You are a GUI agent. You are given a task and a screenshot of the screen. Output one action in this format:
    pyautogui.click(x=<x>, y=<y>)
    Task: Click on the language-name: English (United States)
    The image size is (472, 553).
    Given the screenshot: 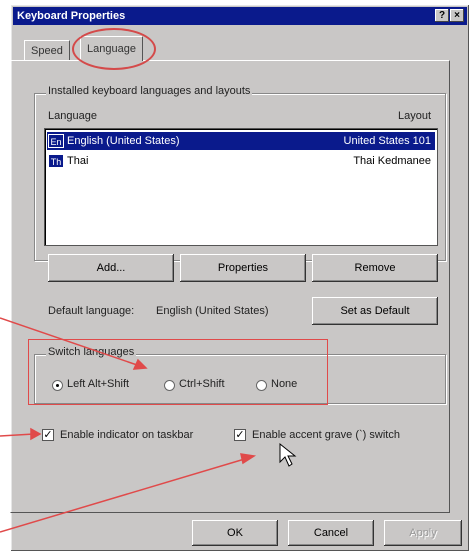 What is the action you would take?
    pyautogui.click(x=123, y=141)
    